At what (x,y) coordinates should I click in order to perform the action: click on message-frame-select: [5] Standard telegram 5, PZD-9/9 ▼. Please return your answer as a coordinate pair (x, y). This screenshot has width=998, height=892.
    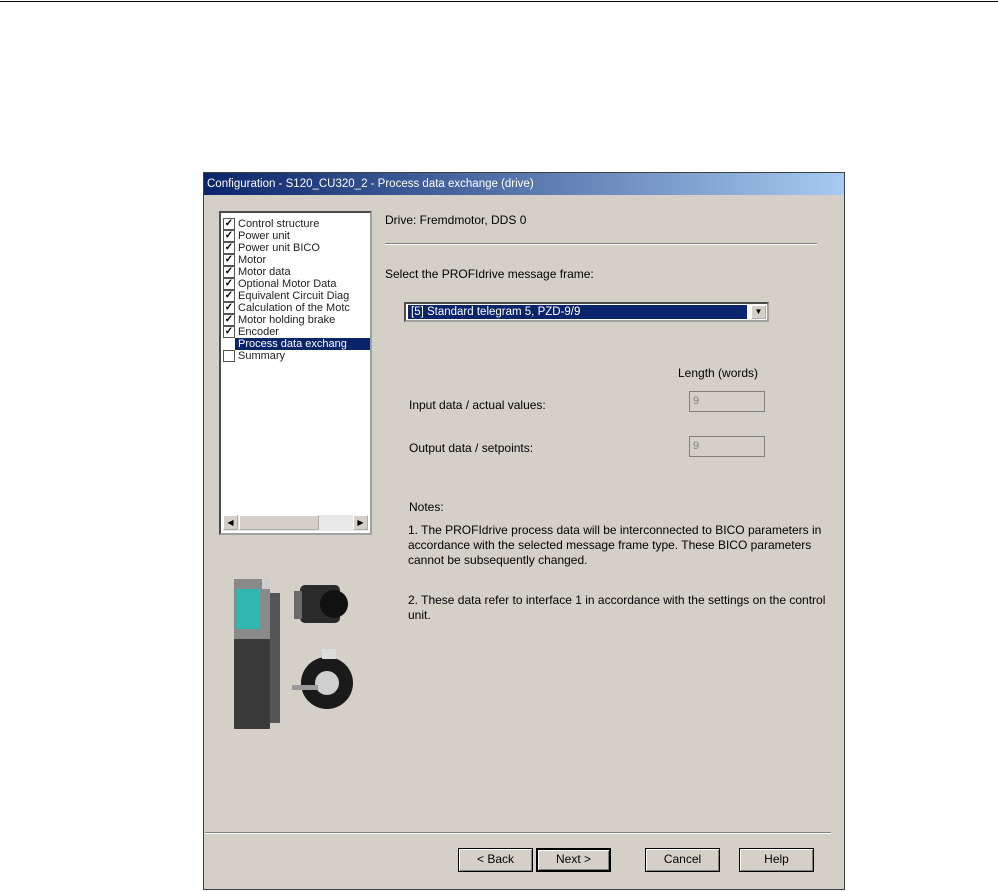
    Looking at the image, I should click on (586, 312).